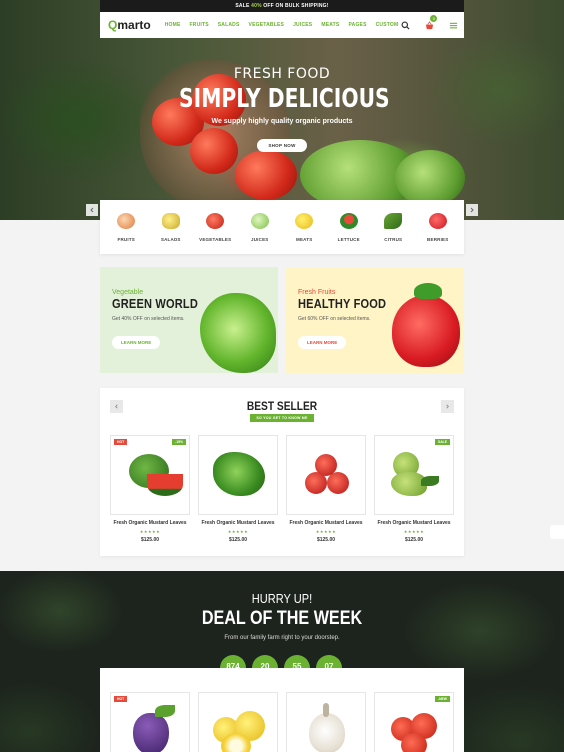 Image resolution: width=564 pixels, height=752 pixels. What do you see at coordinates (236, 742) in the screenshot?
I see `lemon-slice-image` at bounding box center [236, 742].